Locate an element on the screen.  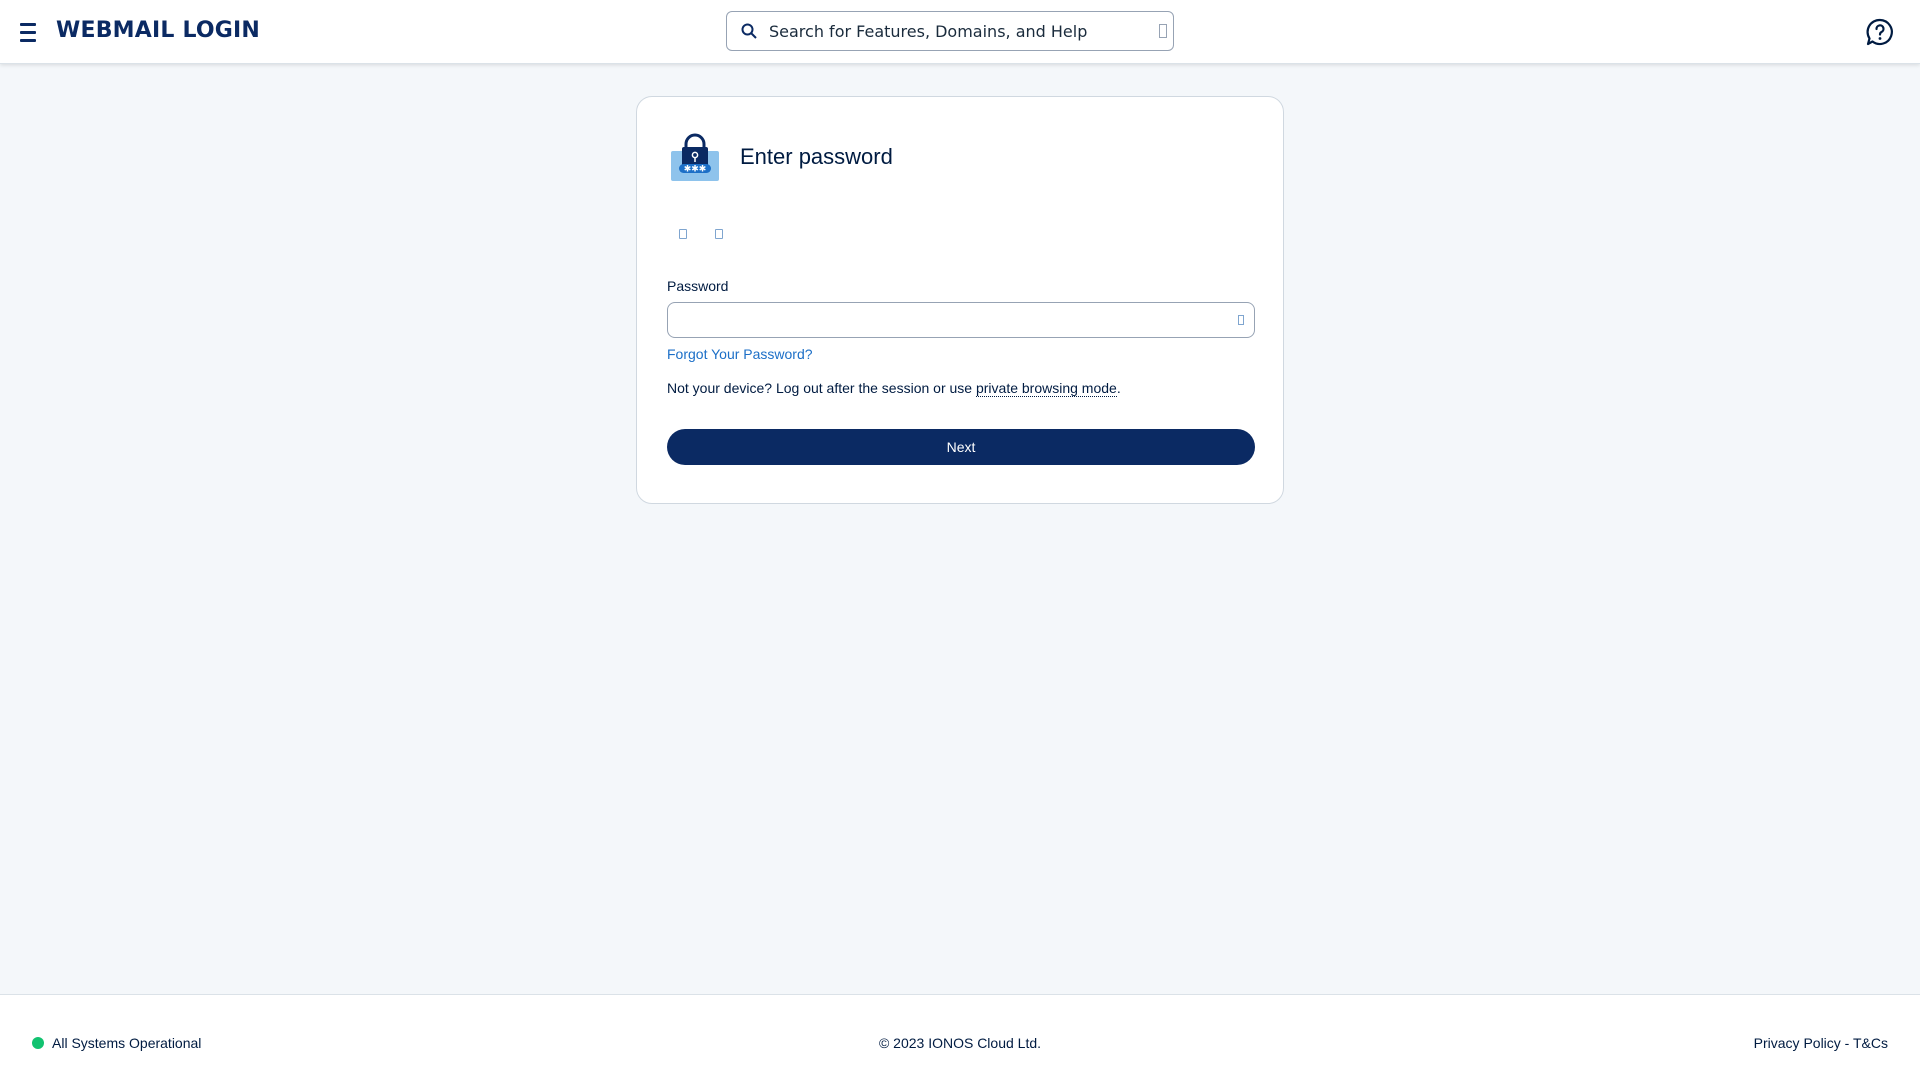
search-input: Search for Features, Domains, and Help is located at coordinates (928, 31).